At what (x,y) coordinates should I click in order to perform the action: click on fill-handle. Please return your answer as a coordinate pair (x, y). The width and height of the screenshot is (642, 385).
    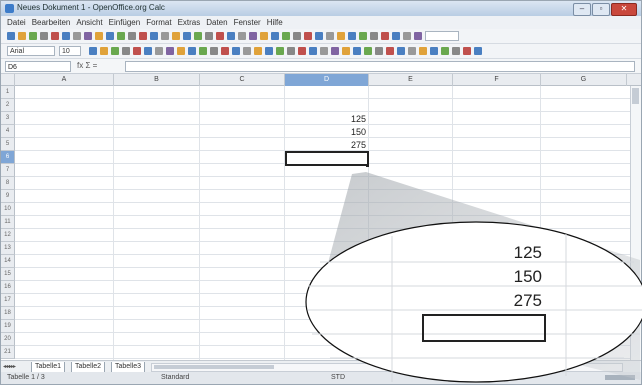
    Looking at the image, I should click on (367, 165).